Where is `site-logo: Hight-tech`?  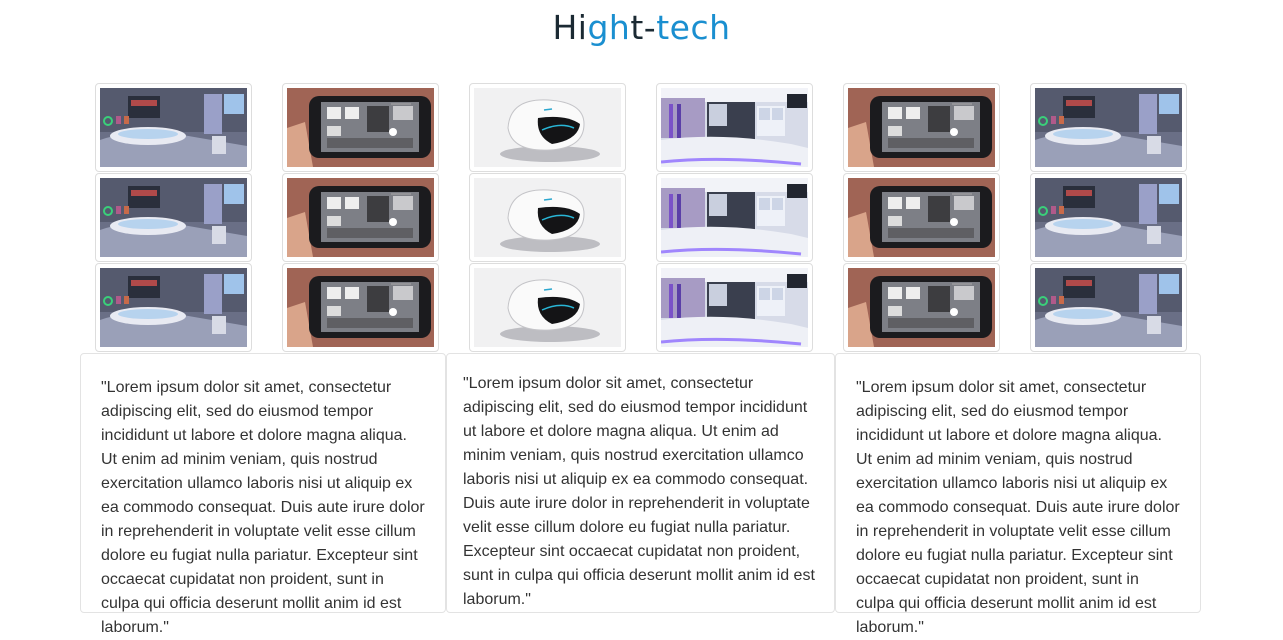 site-logo: Hight-tech is located at coordinates (641, 28).